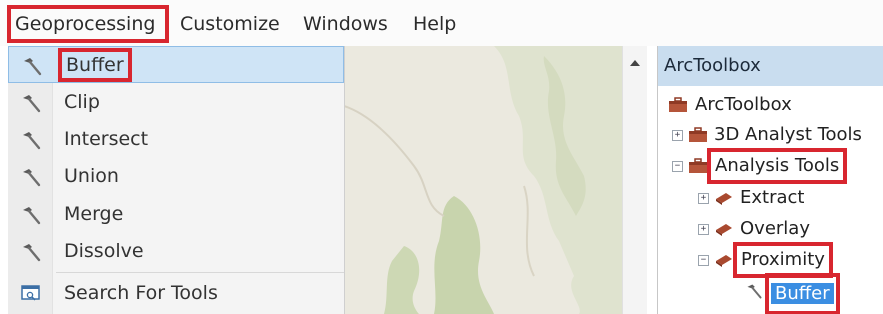 The height and width of the screenshot is (314, 883). Describe the element at coordinates (635, 63) in the screenshot. I see `scroll-up-arrow-icon` at that location.